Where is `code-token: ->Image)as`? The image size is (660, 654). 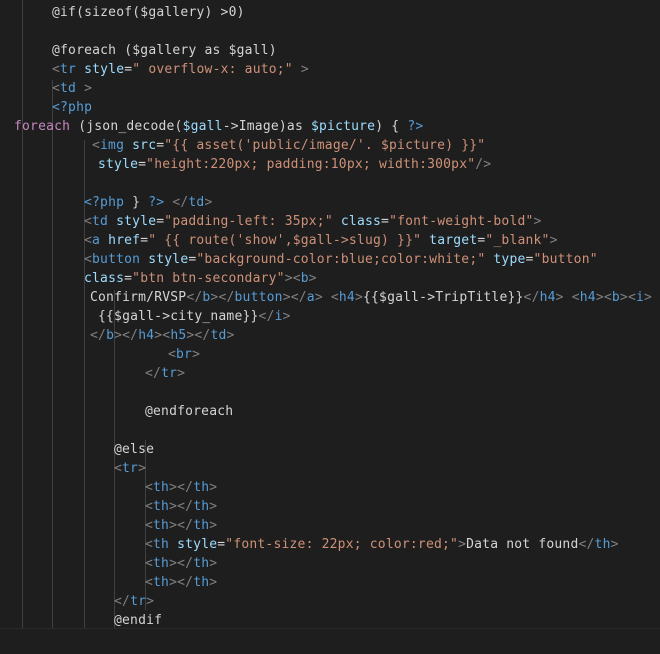
code-token: ->Image)as is located at coordinates (266, 126).